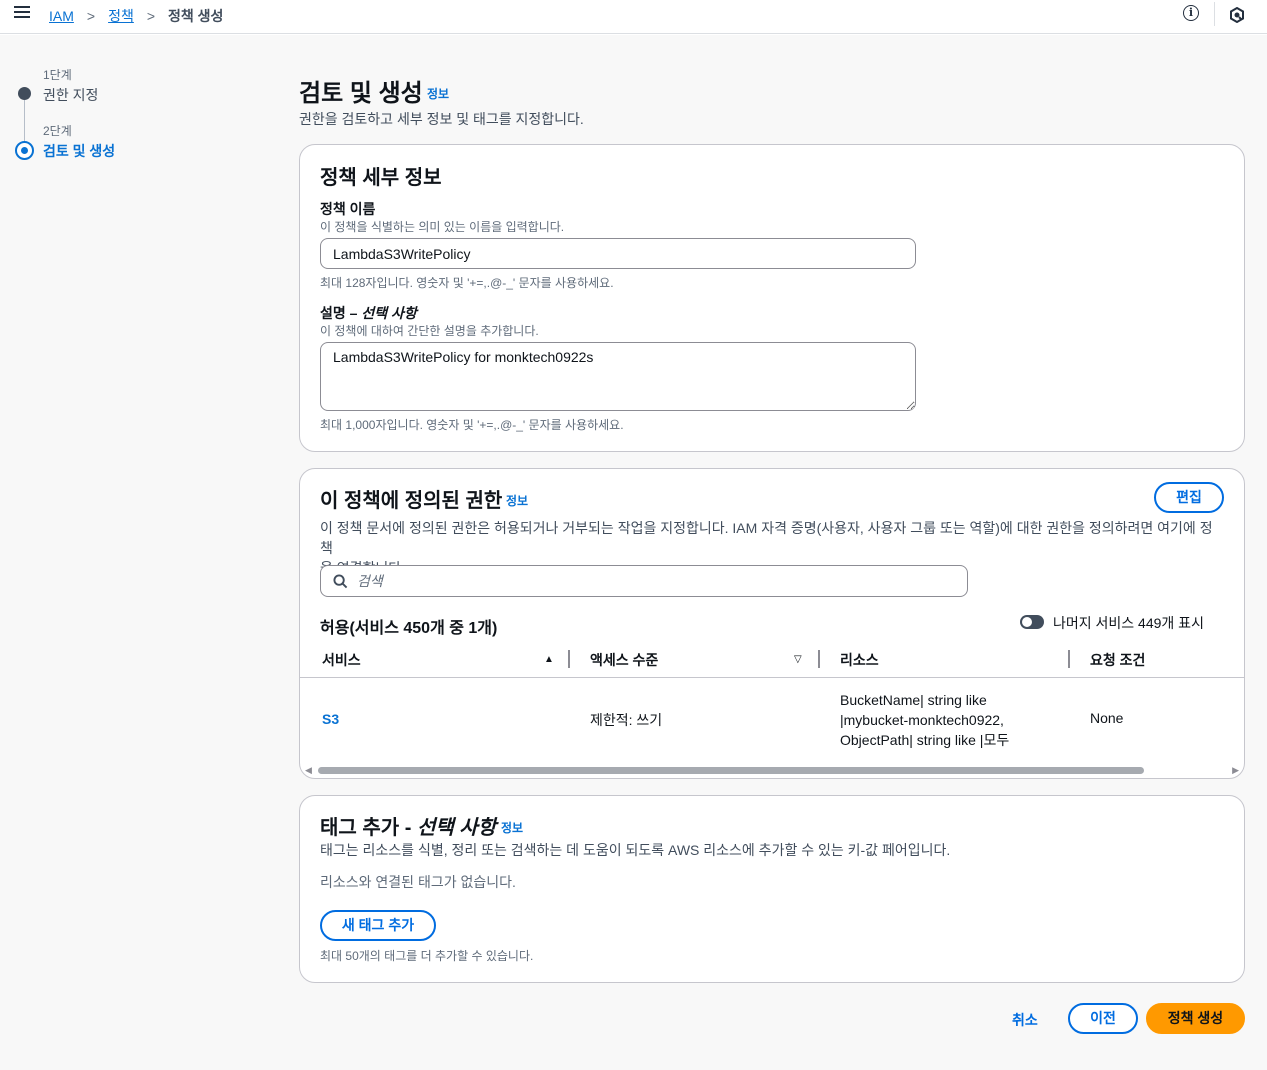  Describe the element at coordinates (368, 828) in the screenshot. I see `tags-title-main: 태그 추가 -` at that location.